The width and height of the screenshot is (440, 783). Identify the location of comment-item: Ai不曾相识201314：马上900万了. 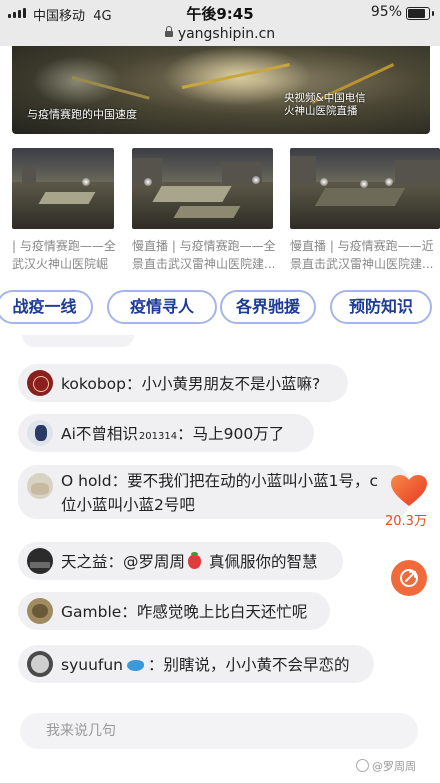
(166, 433).